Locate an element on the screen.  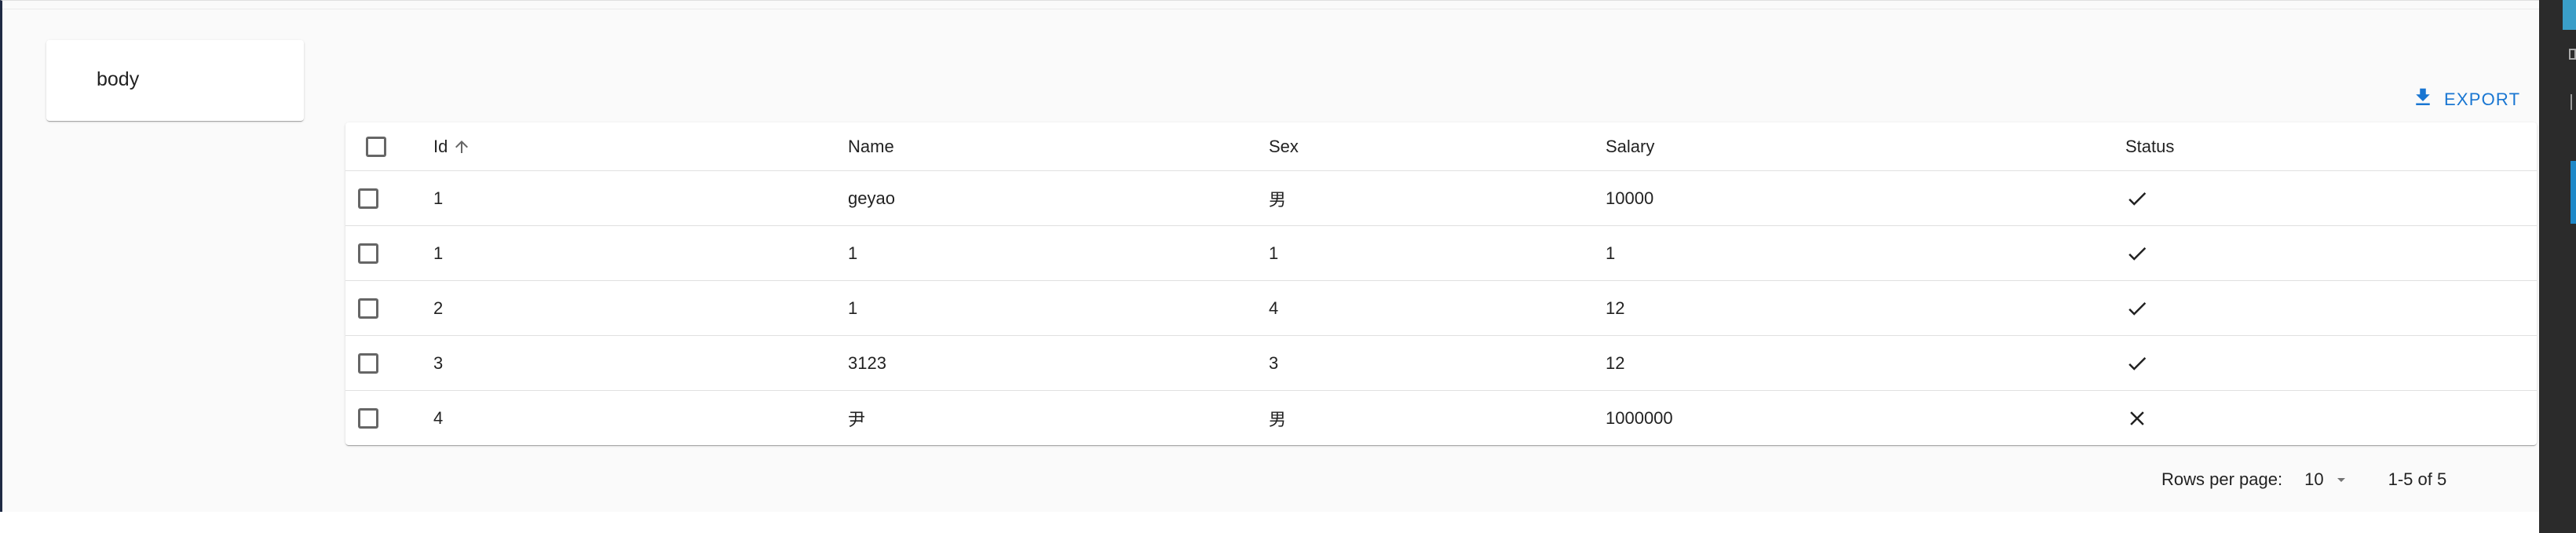
column-header-label: Status is located at coordinates (2150, 146).